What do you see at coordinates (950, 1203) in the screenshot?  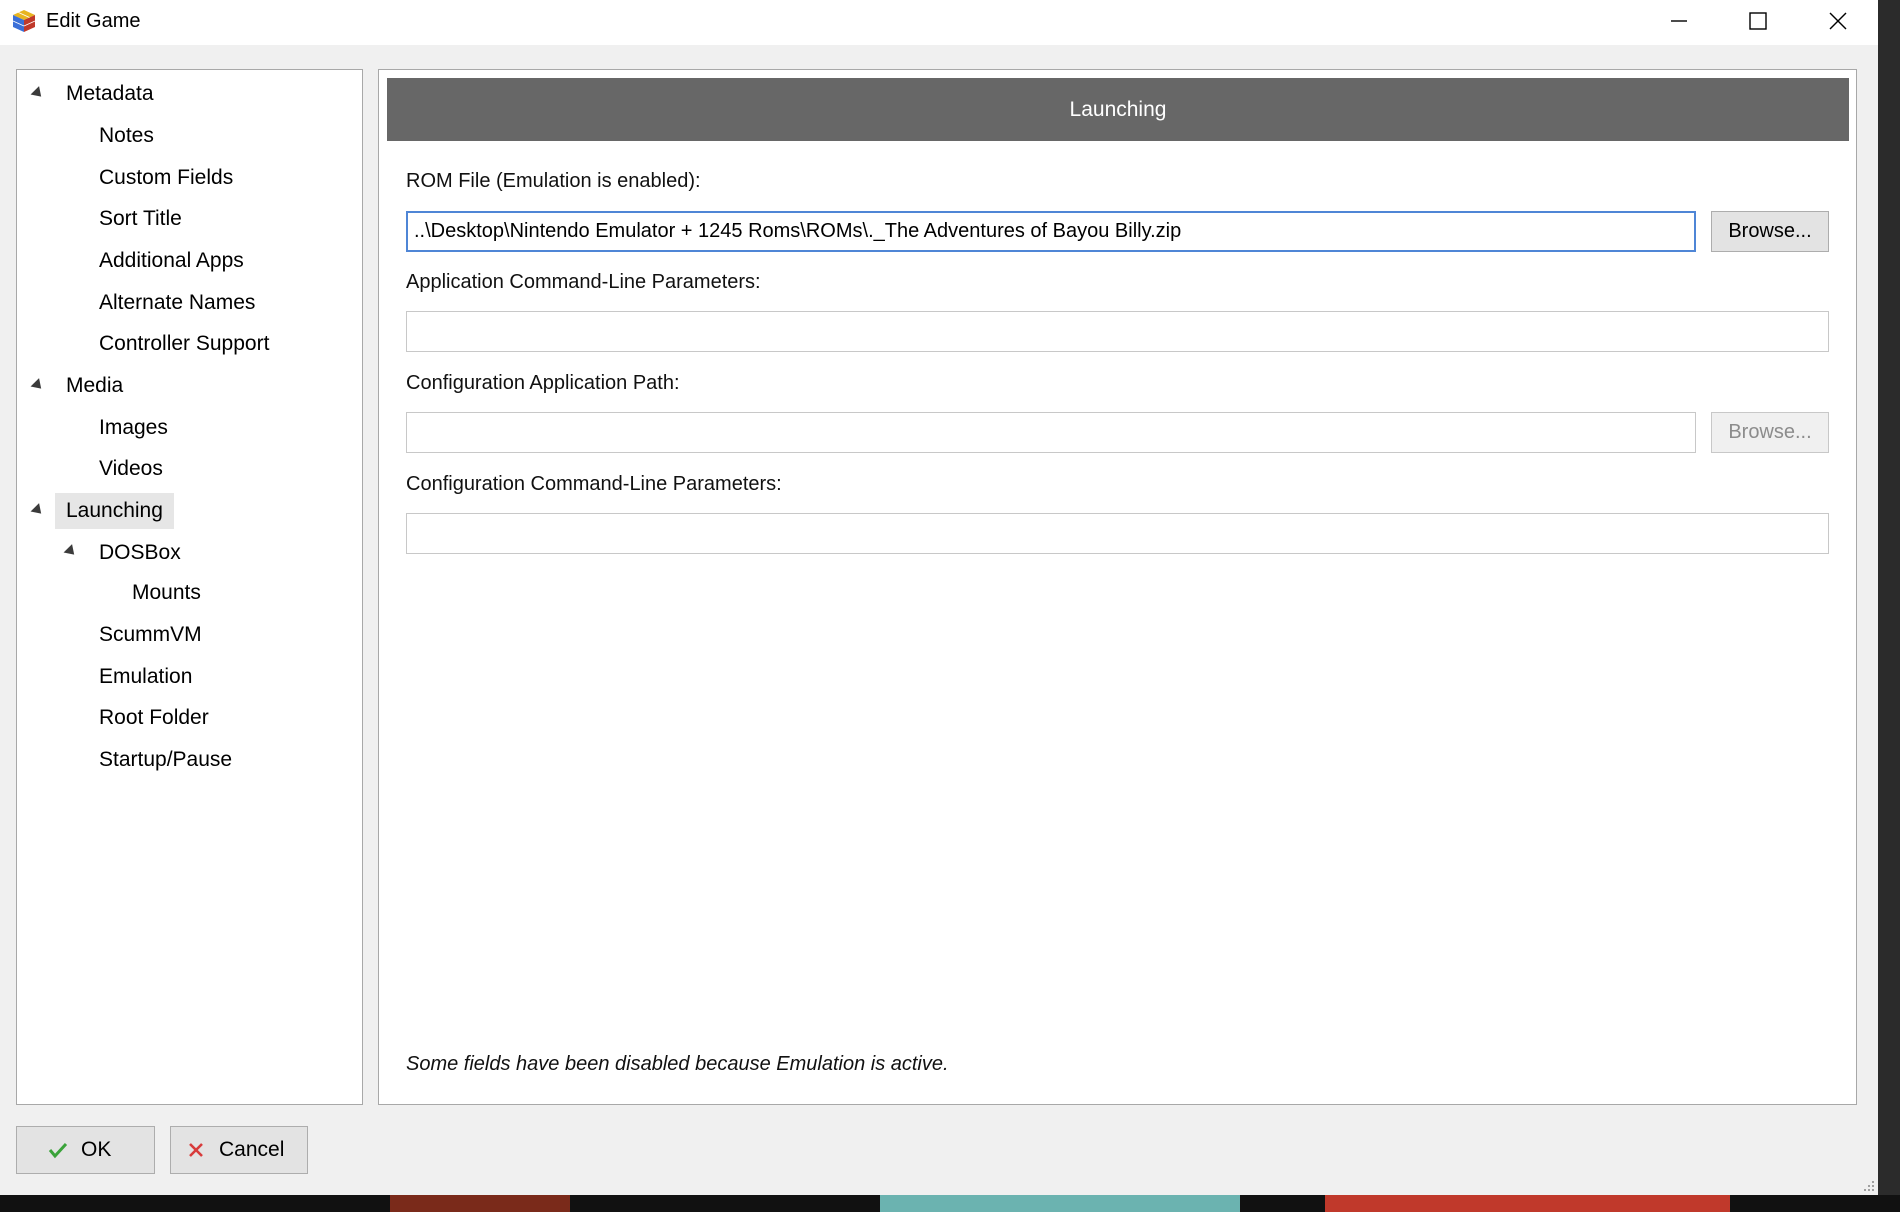 I see `background-app-strip` at bounding box center [950, 1203].